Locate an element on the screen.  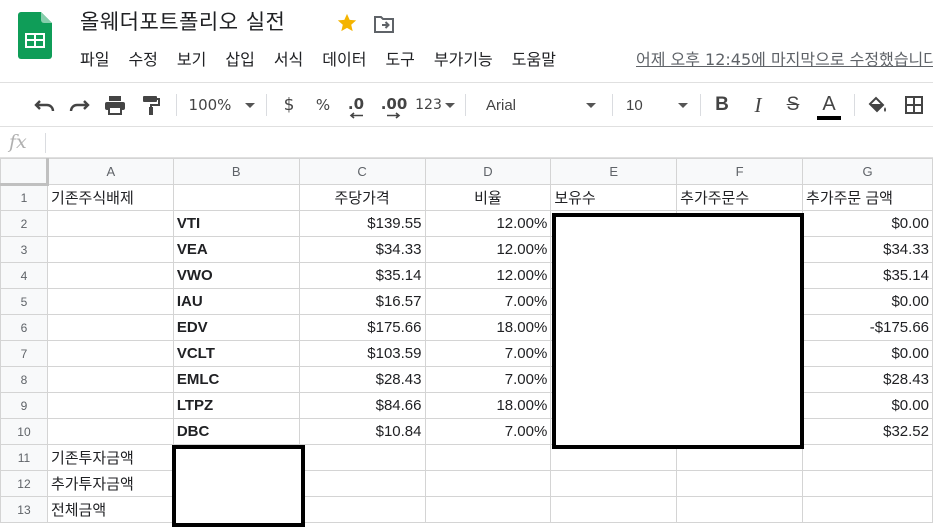
row-header: 3 is located at coordinates (24, 249).